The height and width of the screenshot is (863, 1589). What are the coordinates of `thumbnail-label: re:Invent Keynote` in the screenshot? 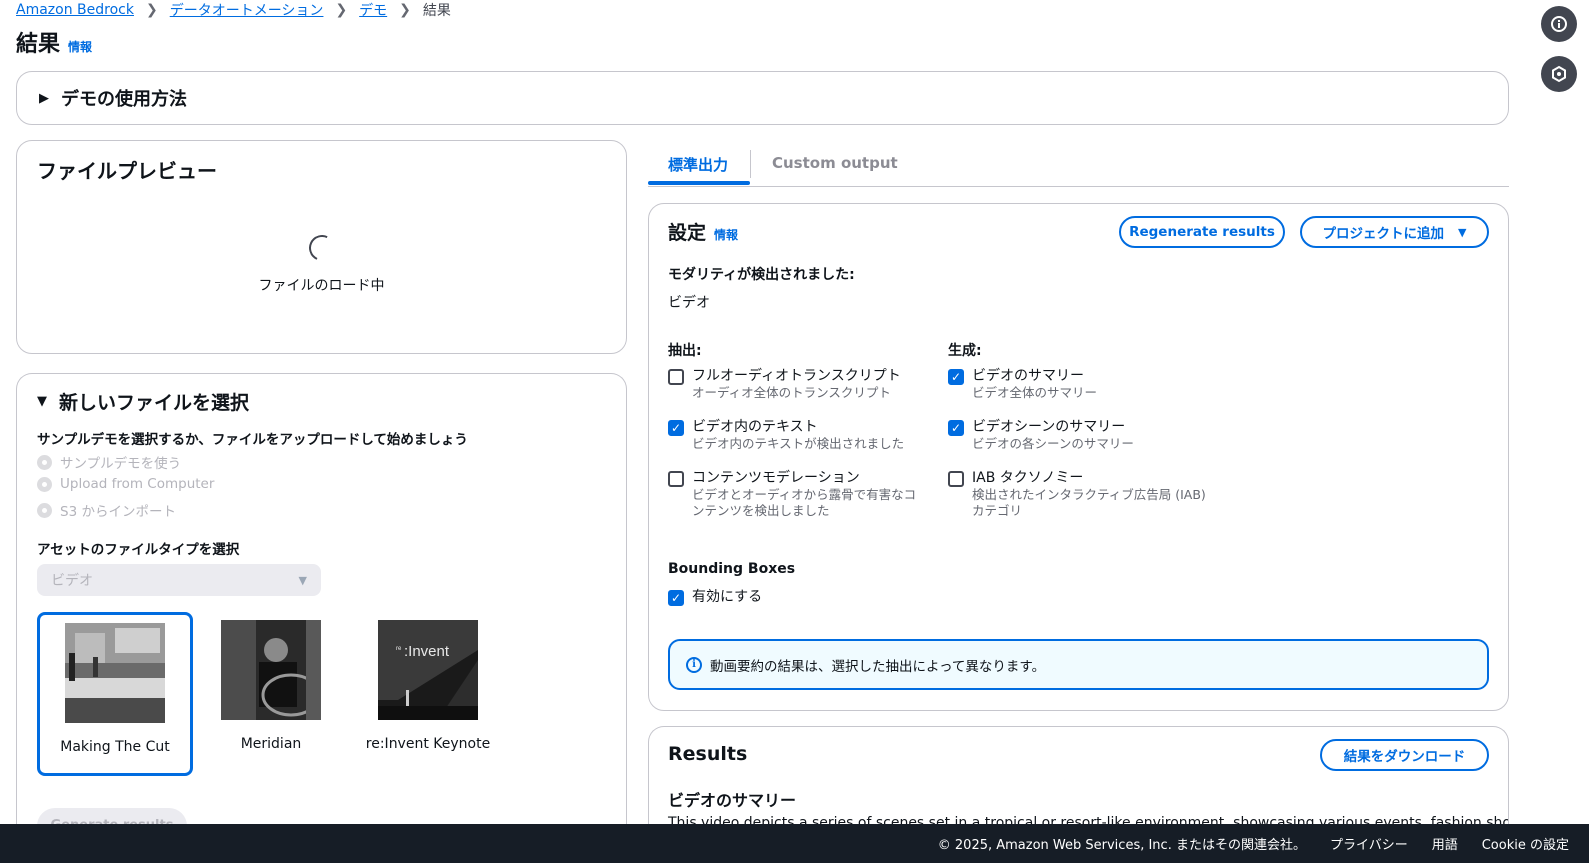 It's located at (428, 744).